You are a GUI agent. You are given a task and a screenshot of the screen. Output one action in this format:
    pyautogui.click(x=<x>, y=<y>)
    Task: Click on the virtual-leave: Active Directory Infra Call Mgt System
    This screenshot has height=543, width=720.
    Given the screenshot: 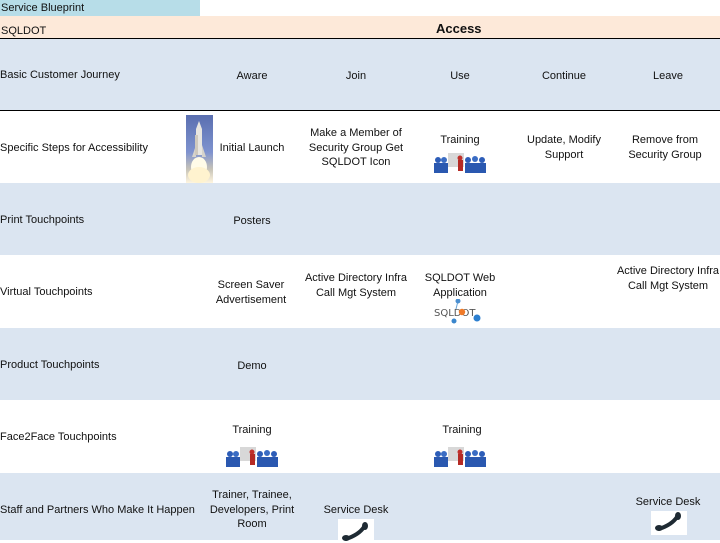 What is the action you would take?
    pyautogui.click(x=668, y=278)
    